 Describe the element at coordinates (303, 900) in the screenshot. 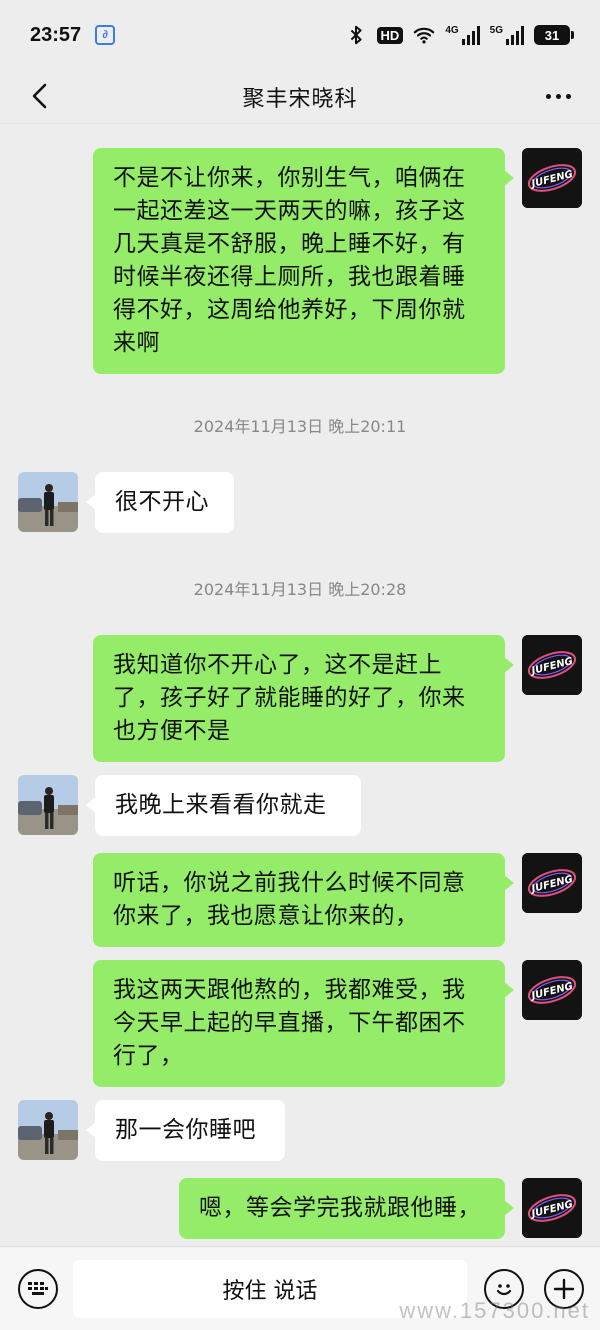

I see `message-bubble-sent: 听话，你说之前我什么时候不同意你来了，我也愿意让你来的，` at that location.